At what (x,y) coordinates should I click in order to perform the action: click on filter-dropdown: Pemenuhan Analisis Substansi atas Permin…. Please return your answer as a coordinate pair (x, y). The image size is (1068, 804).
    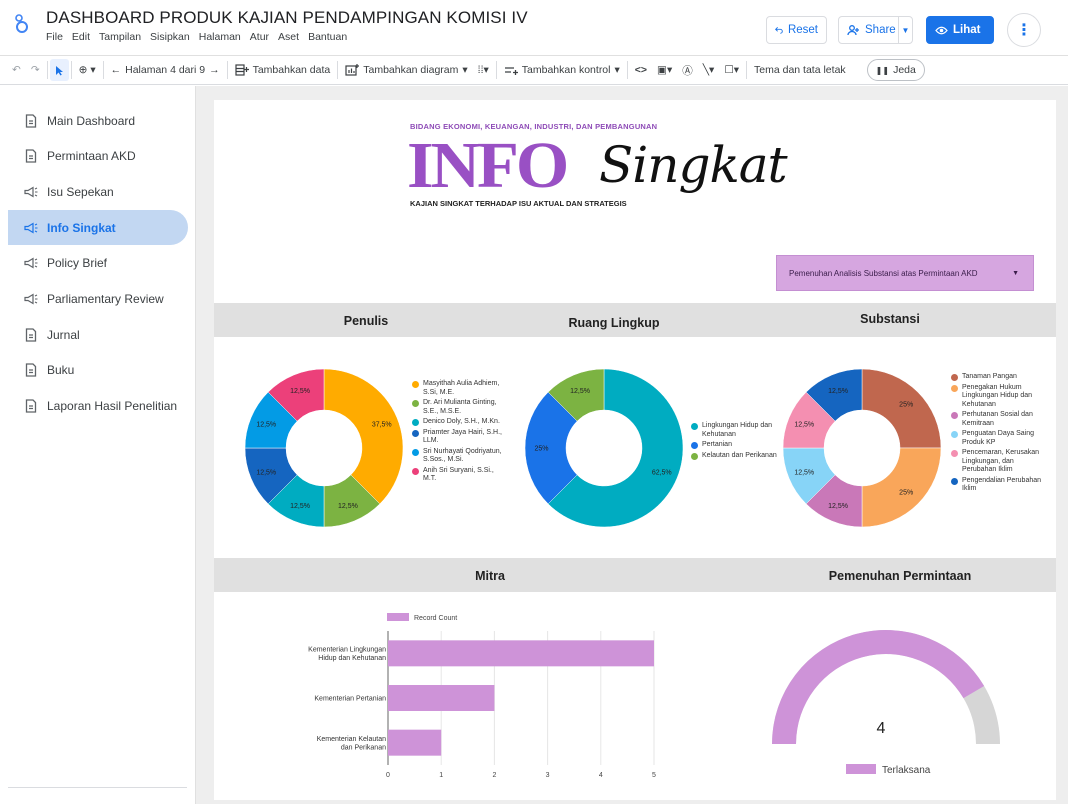
    Looking at the image, I should click on (905, 273).